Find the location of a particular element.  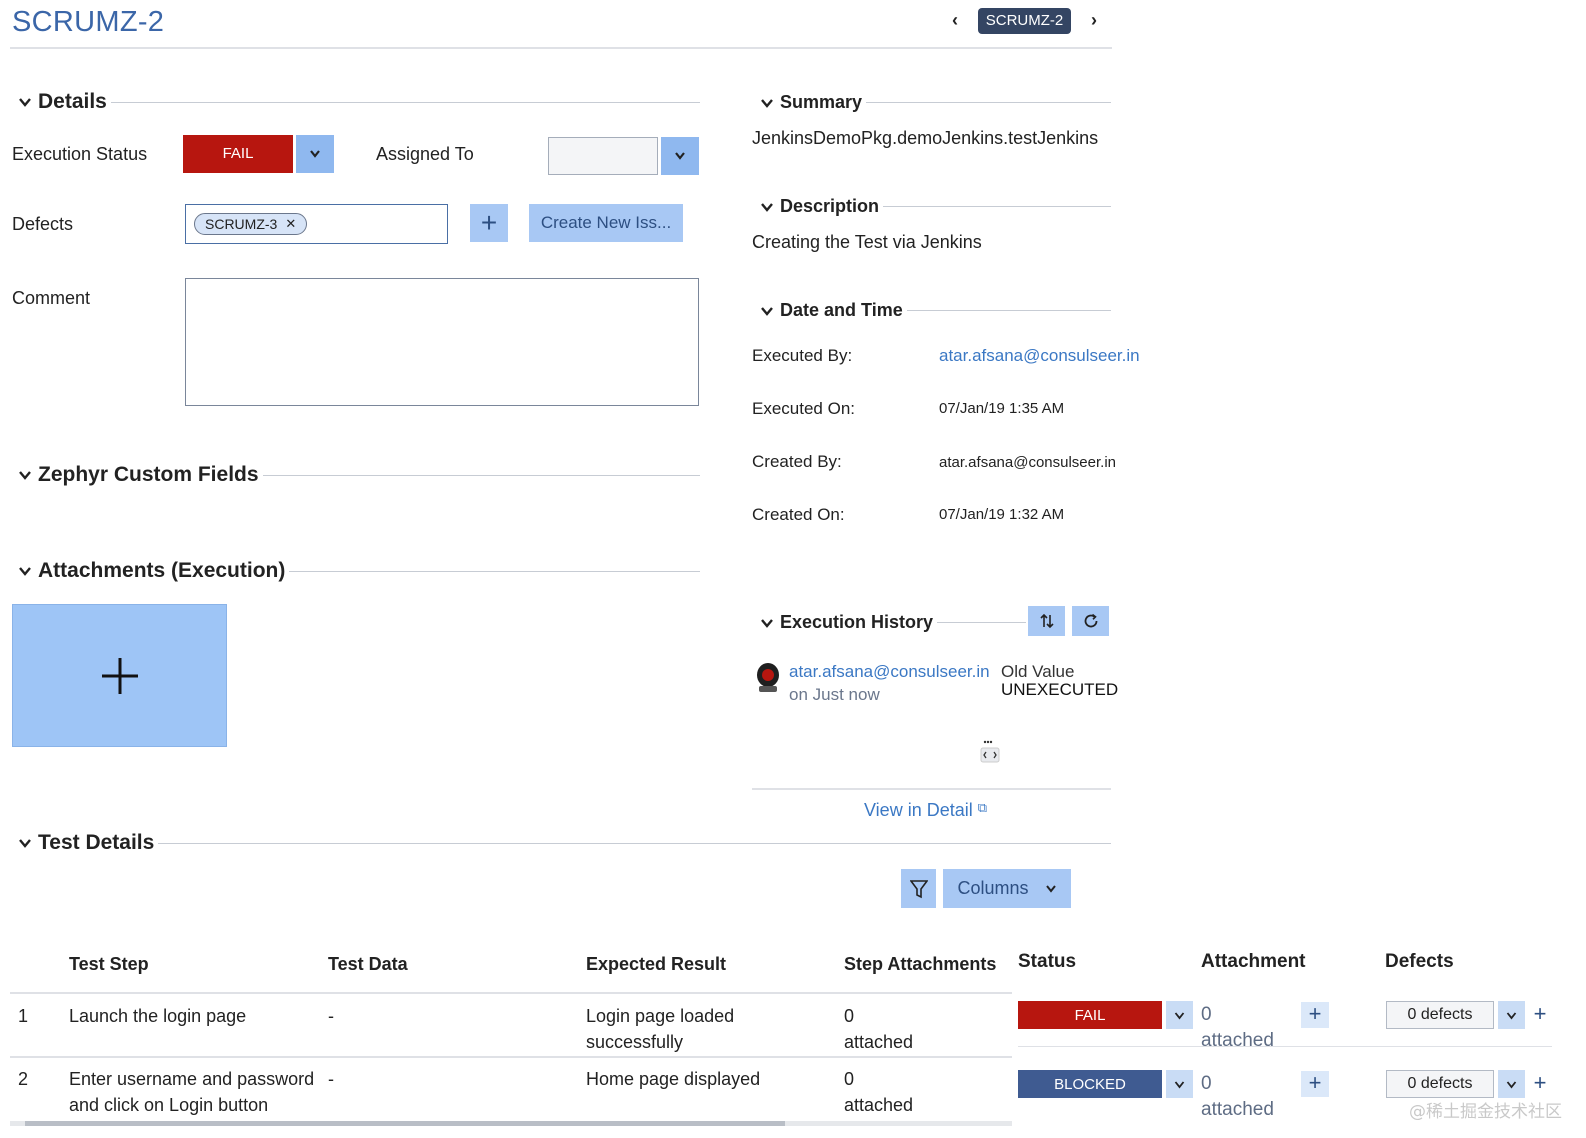

test-step-cell: Launch the login page is located at coordinates (158, 1016).